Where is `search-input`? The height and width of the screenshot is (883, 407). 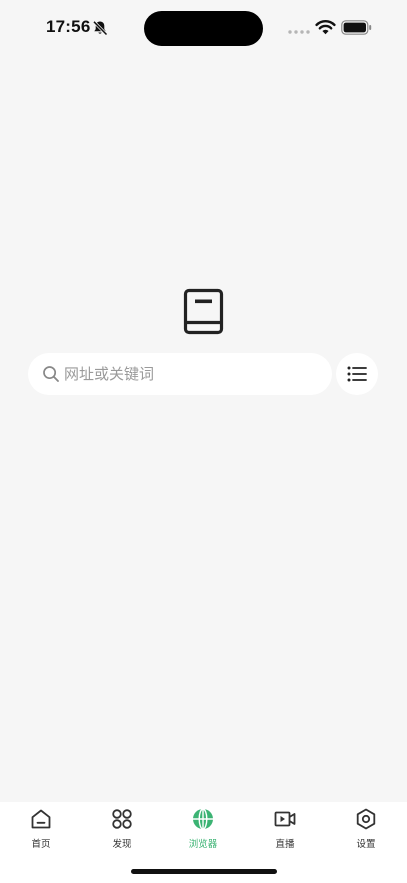 search-input is located at coordinates (184, 374).